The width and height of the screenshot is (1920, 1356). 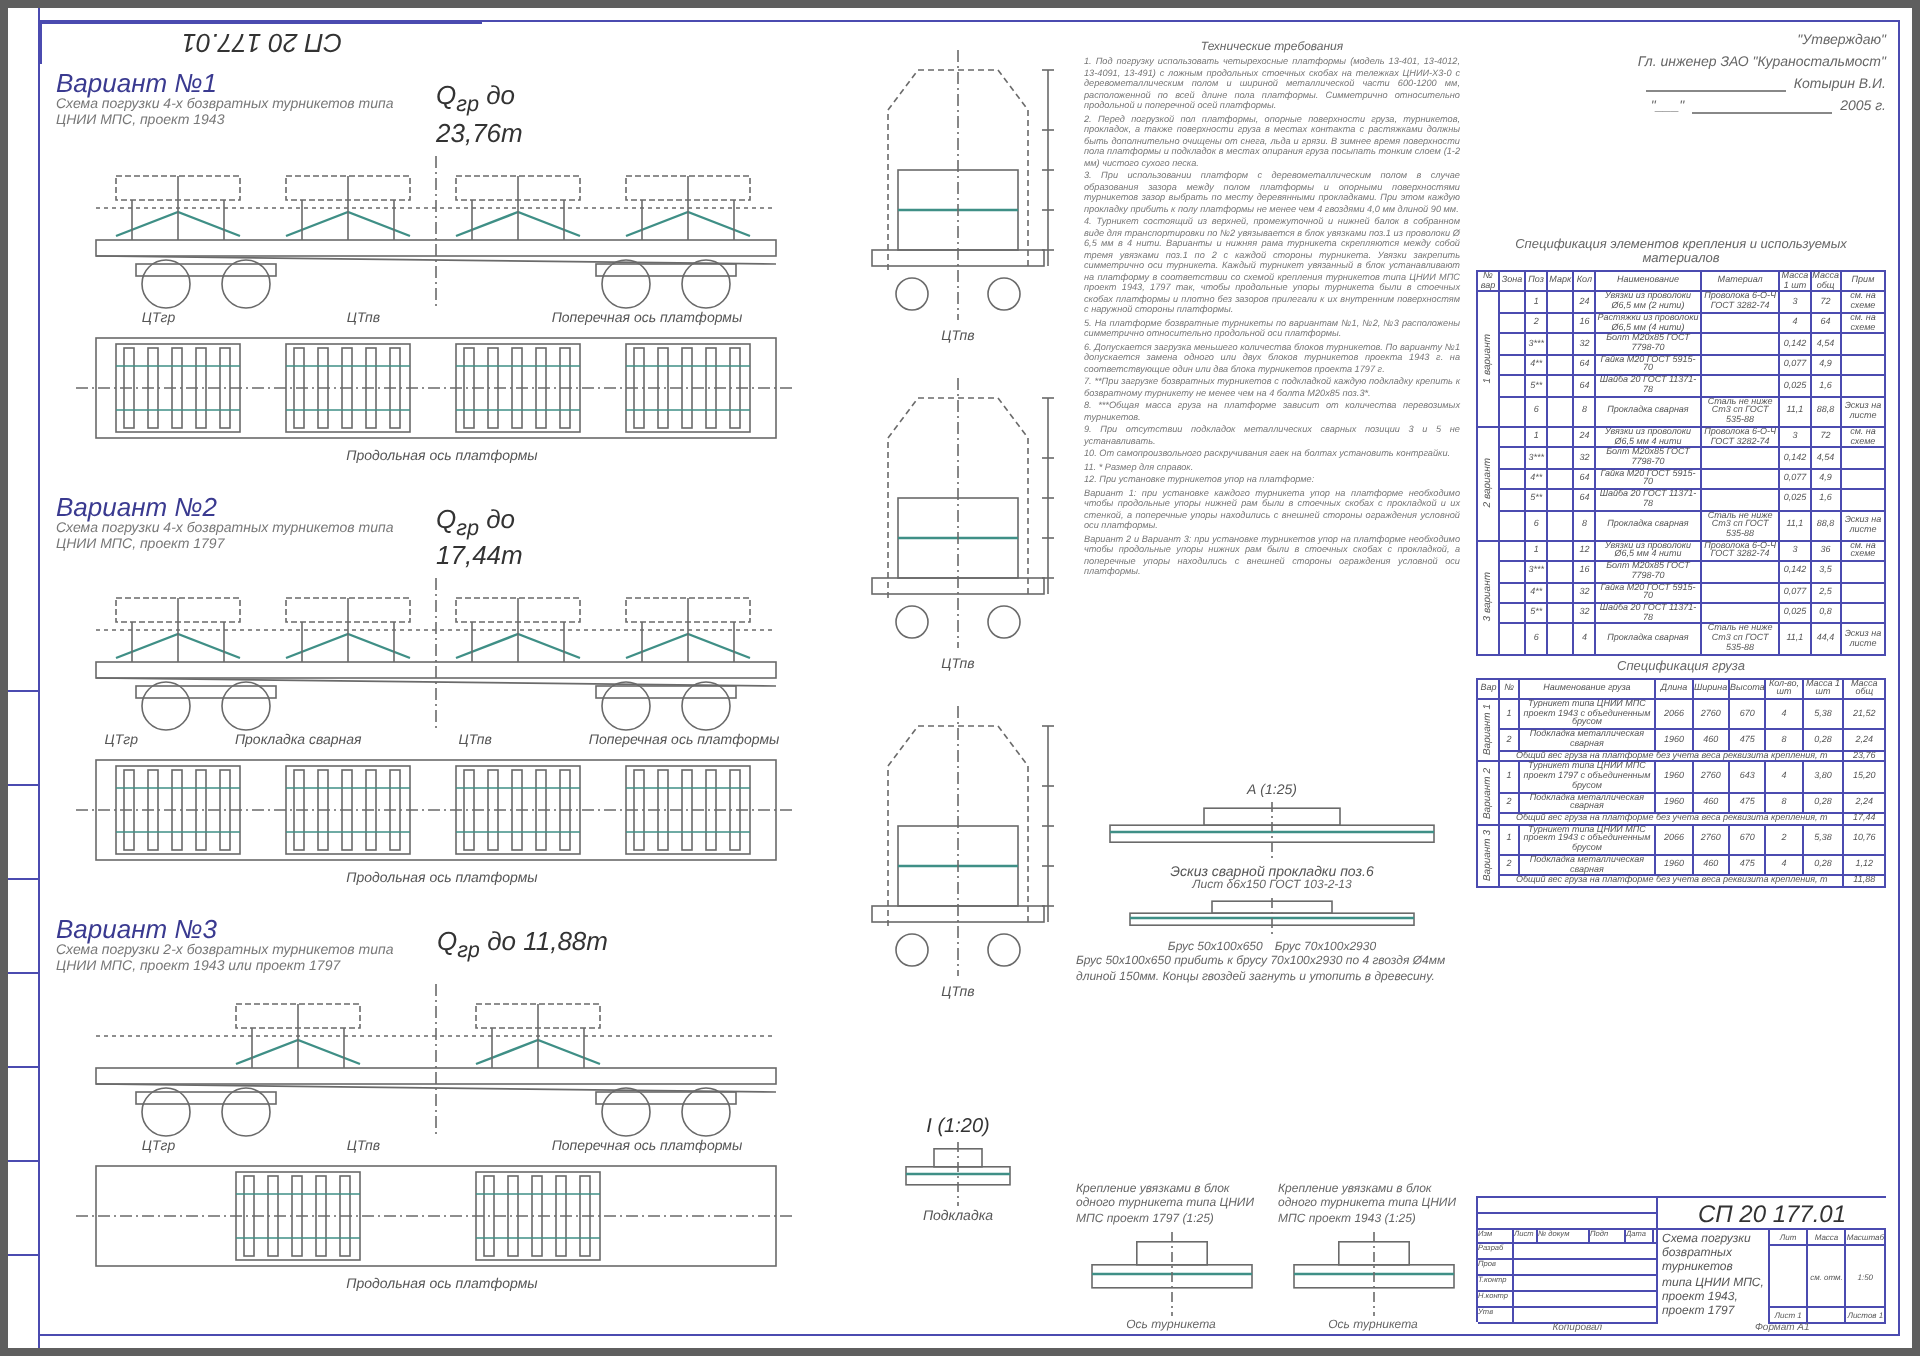 I want to click on variant-title: Вариант №2, so click(x=136, y=506).